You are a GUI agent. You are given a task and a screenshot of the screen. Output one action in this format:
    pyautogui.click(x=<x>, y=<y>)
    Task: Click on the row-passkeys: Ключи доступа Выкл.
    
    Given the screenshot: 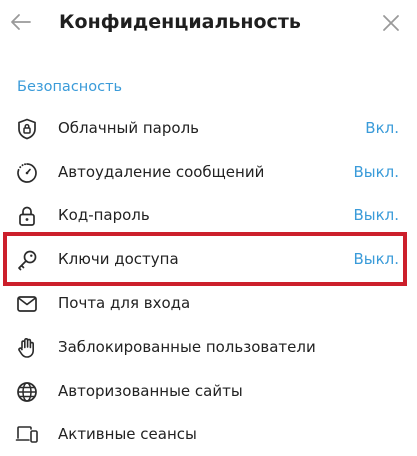 What is the action you would take?
    pyautogui.click(x=208, y=259)
    